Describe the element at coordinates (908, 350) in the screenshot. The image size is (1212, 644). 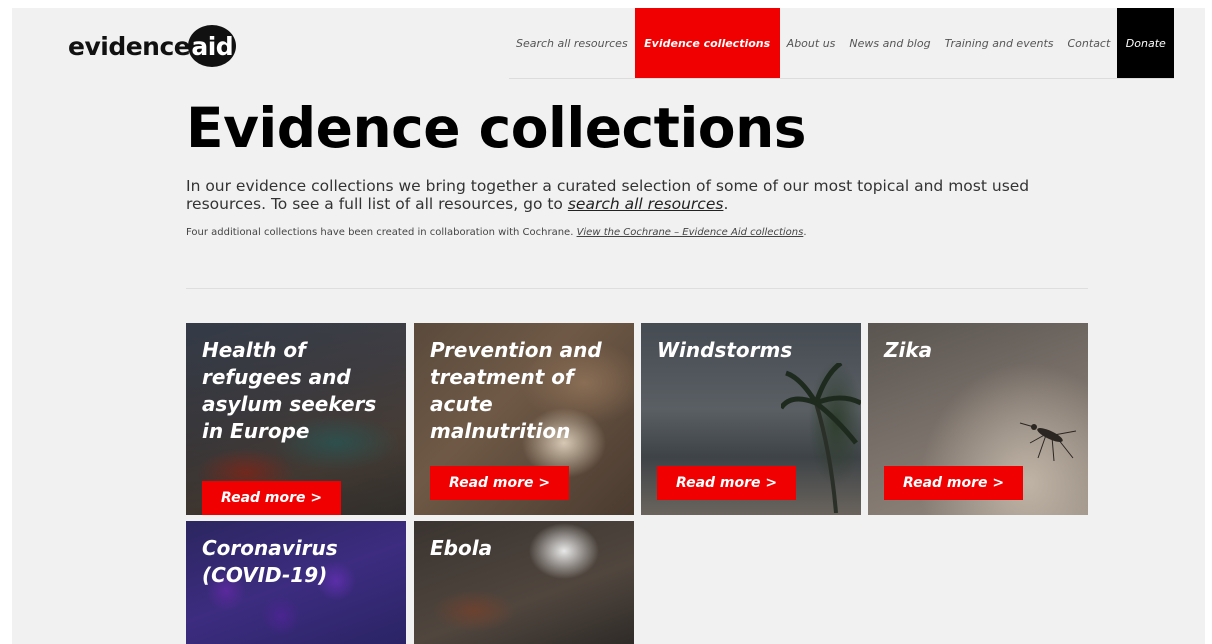
I see `collection-title: Zika` at that location.